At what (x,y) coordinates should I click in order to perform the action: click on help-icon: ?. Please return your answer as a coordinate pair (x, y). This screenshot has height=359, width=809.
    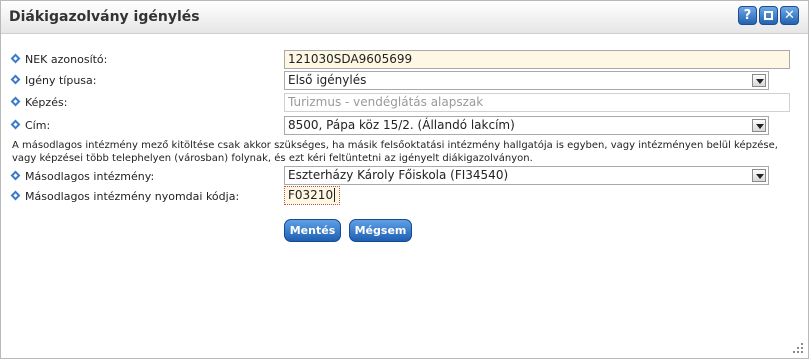
    Looking at the image, I should click on (747, 15).